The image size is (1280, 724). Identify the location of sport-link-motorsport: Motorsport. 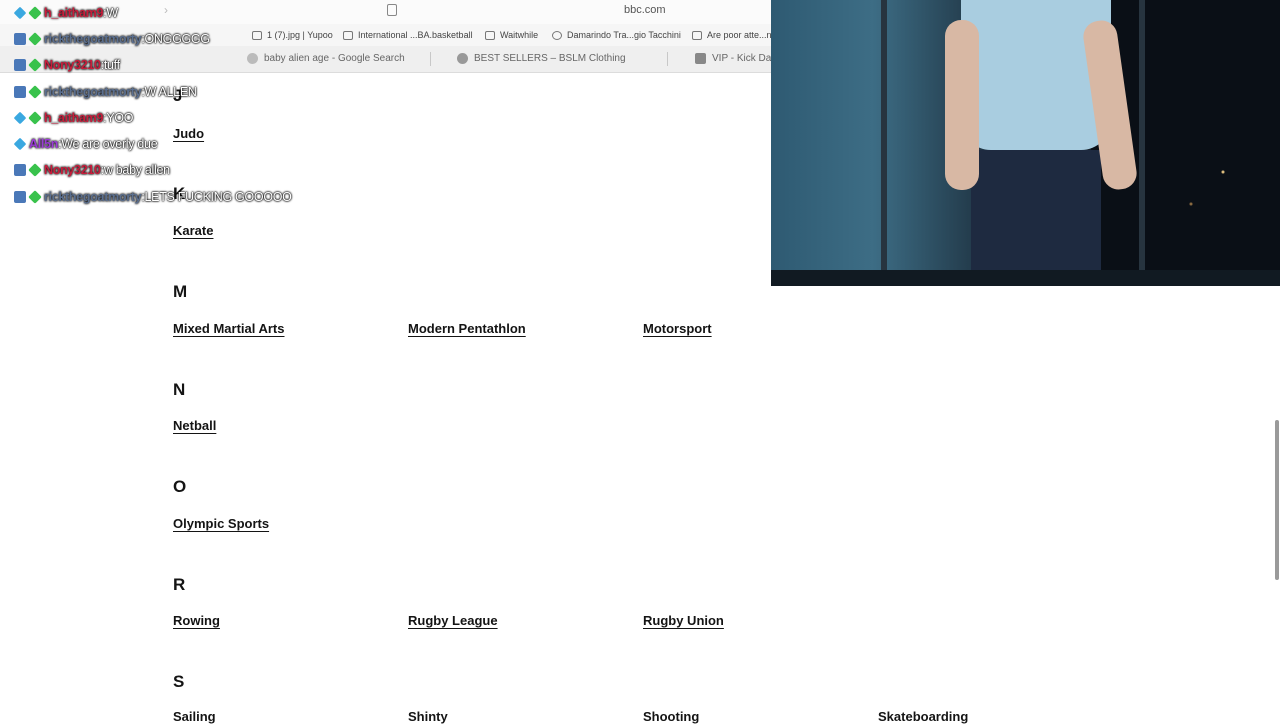
(677, 328).